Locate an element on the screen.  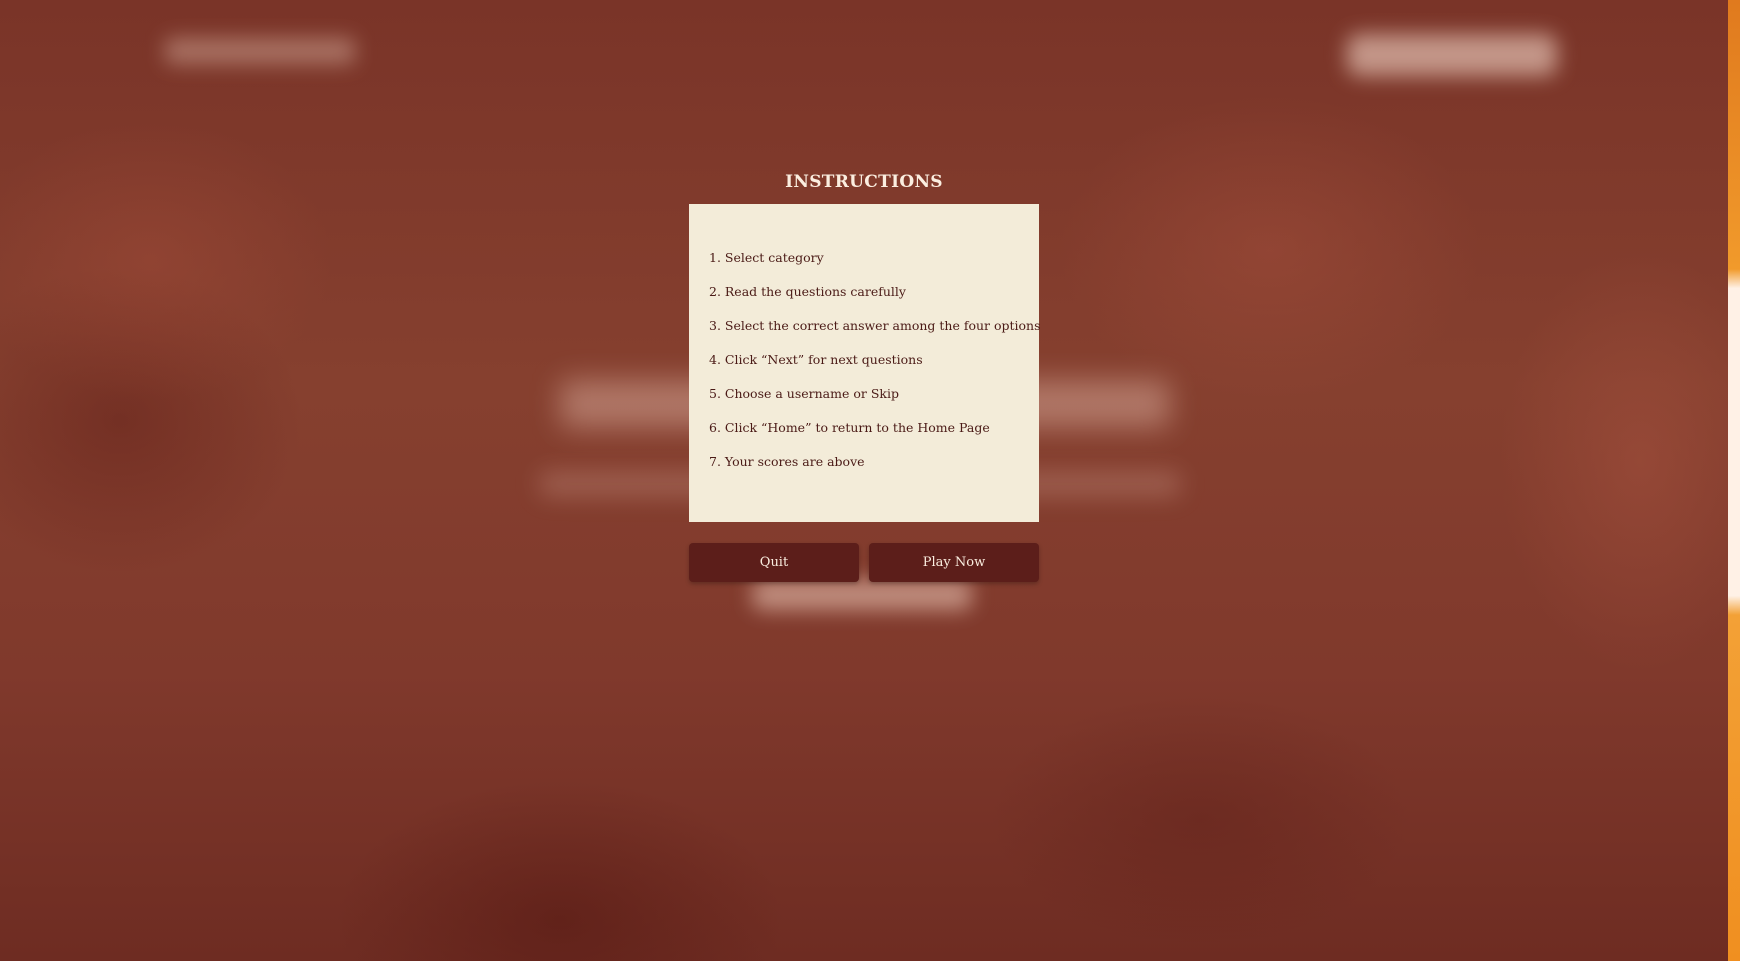
instruction-step: 7. Your scores are above is located at coordinates (787, 461).